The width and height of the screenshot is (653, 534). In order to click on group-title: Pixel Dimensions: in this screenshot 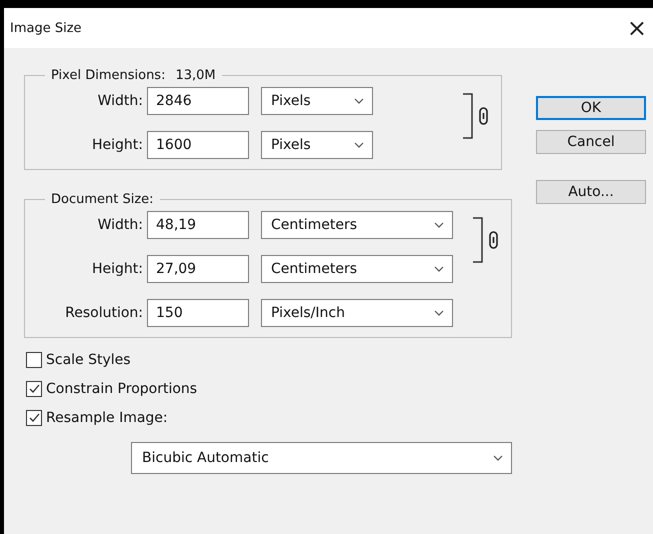, I will do `click(108, 75)`.